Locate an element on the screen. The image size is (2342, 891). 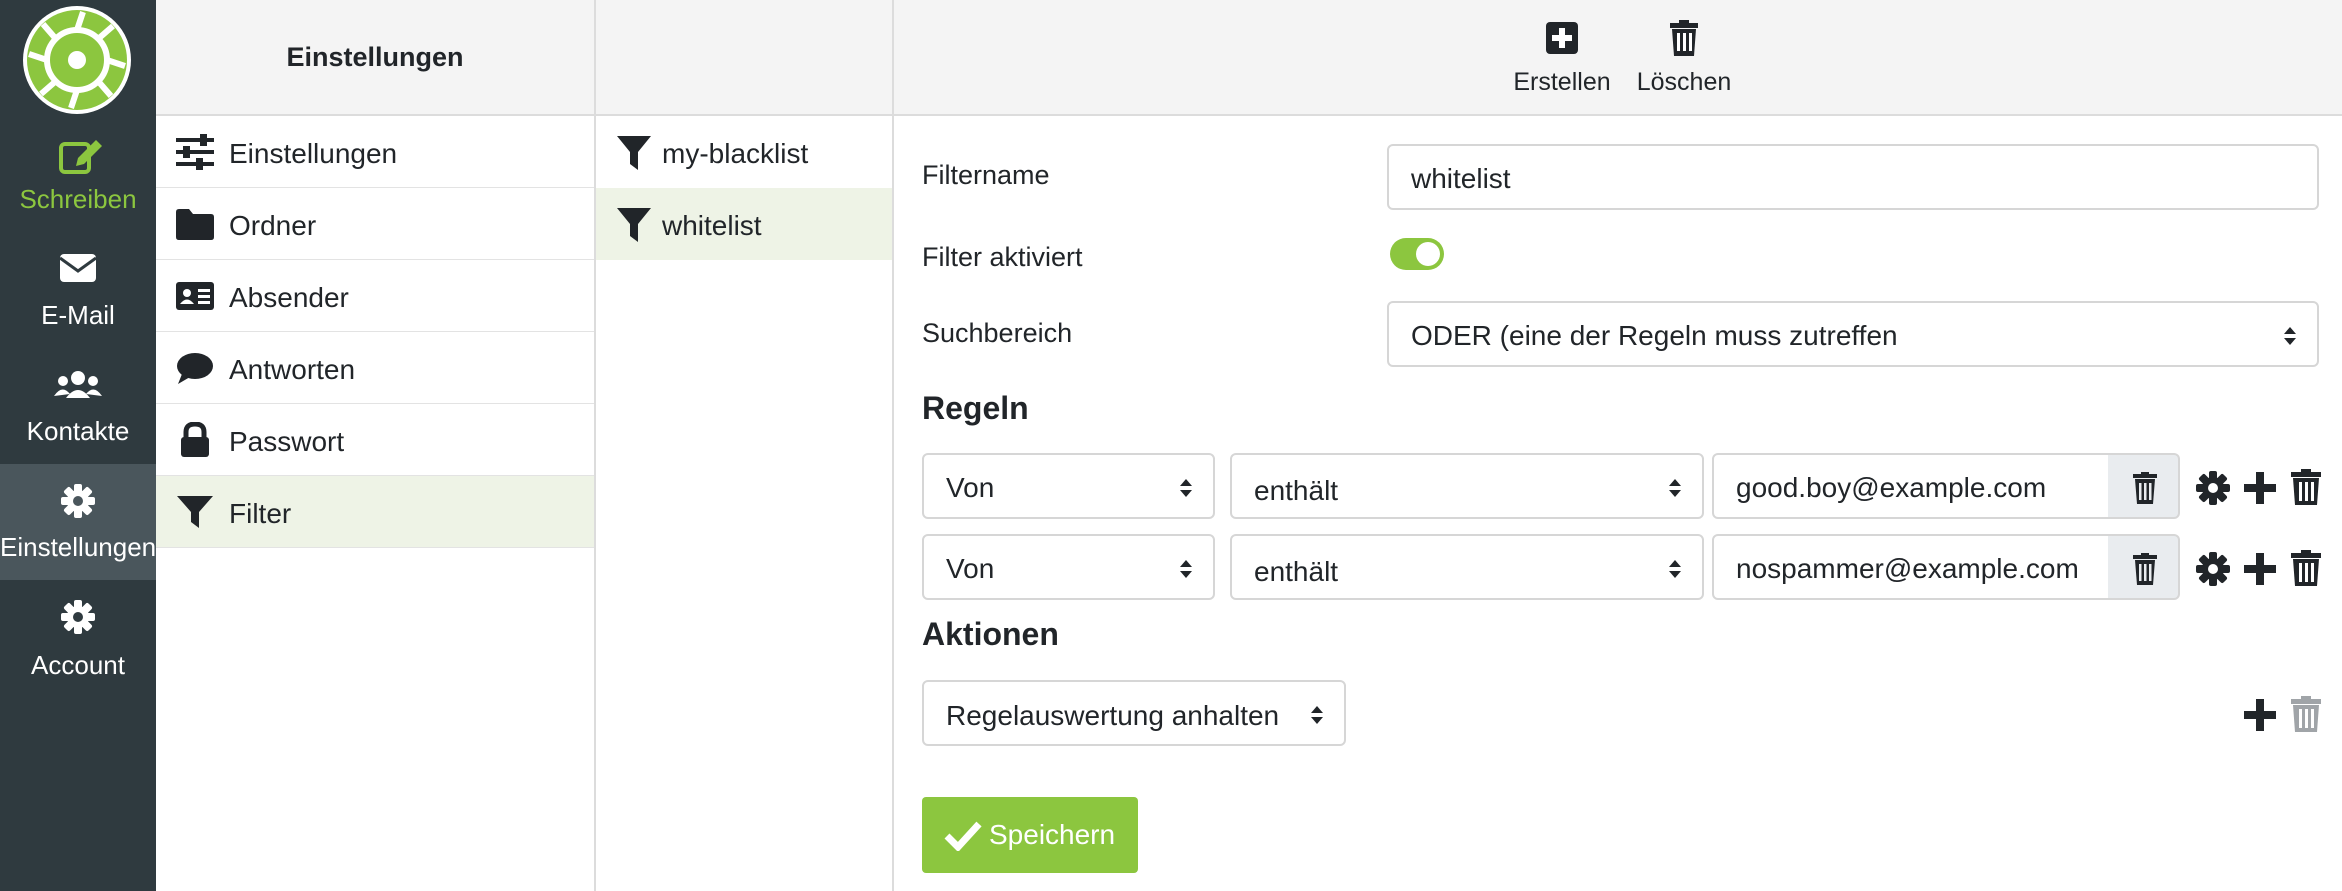
nav-item-compose: Schreiben is located at coordinates (78, 187).